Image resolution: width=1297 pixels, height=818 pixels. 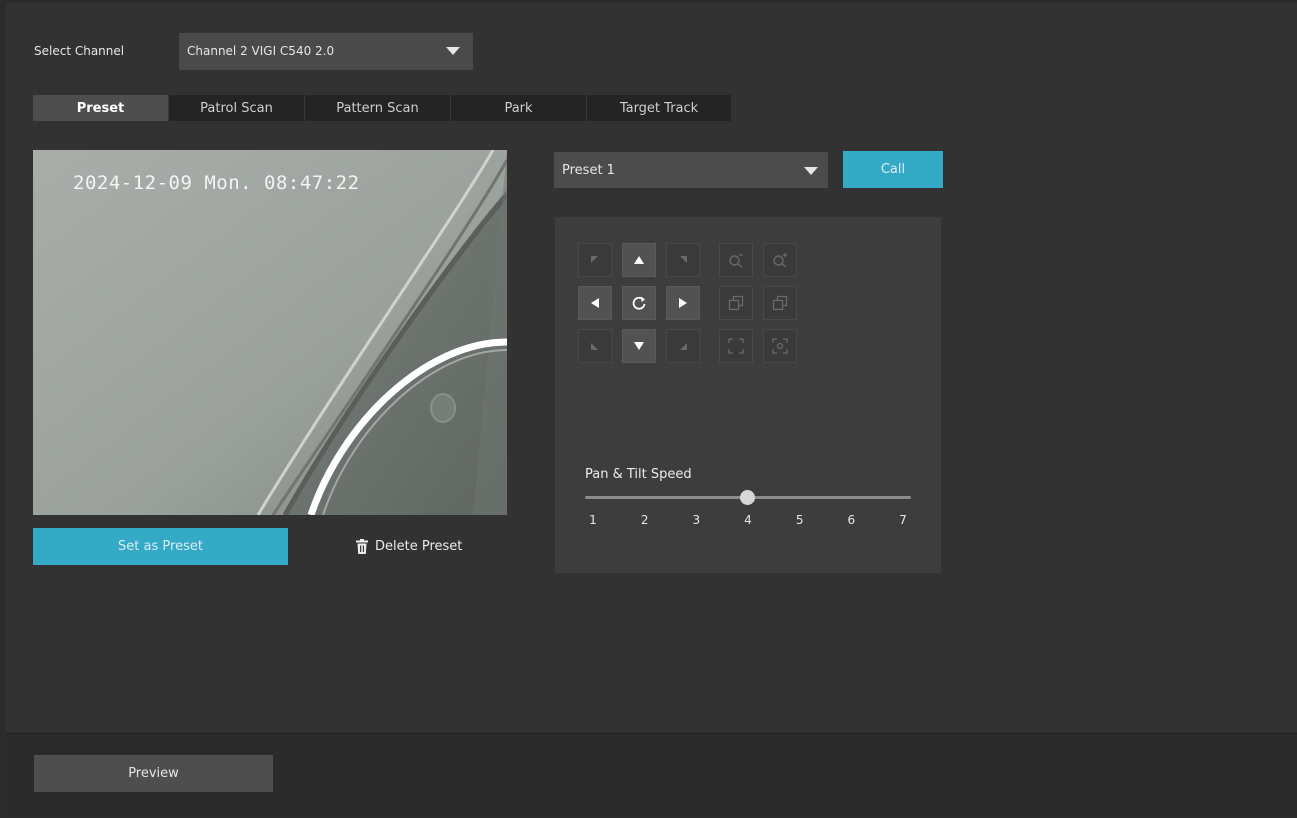 I want to click on pan-up-right-button, so click(x=683, y=260).